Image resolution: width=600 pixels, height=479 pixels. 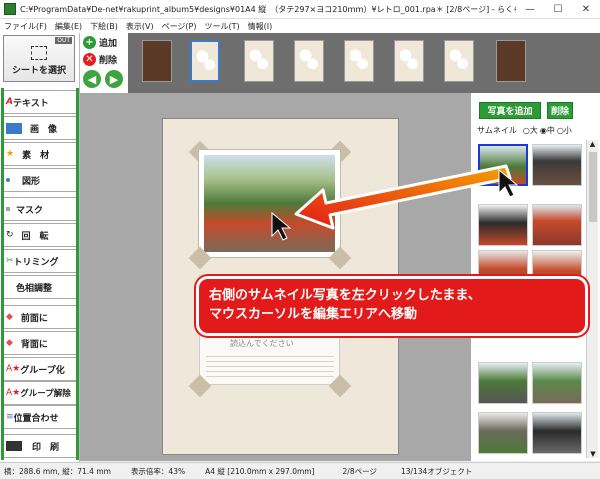 What do you see at coordinates (403, 197) in the screenshot?
I see `arrow-shape` at bounding box center [403, 197].